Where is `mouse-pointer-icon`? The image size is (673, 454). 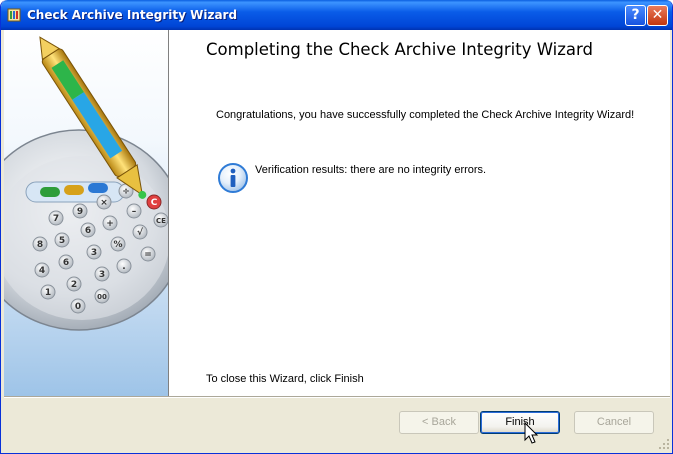 mouse-pointer-icon is located at coordinates (531, 433).